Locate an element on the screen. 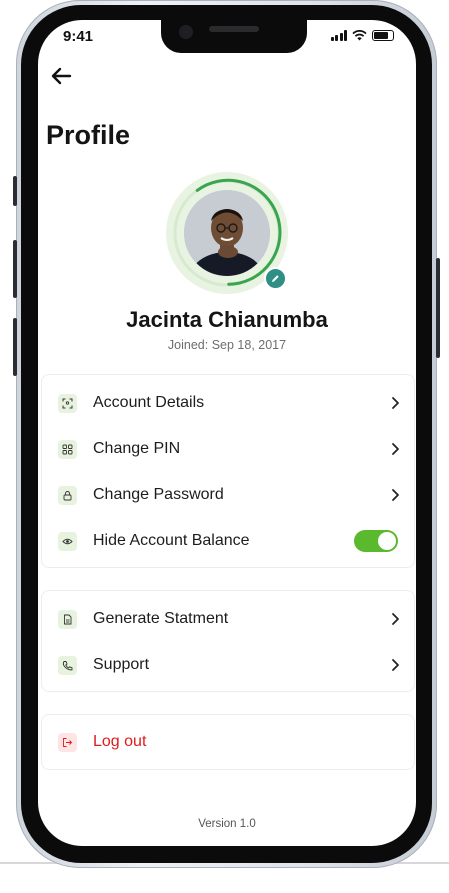  menu-label: Change Password is located at coordinates (158, 494).